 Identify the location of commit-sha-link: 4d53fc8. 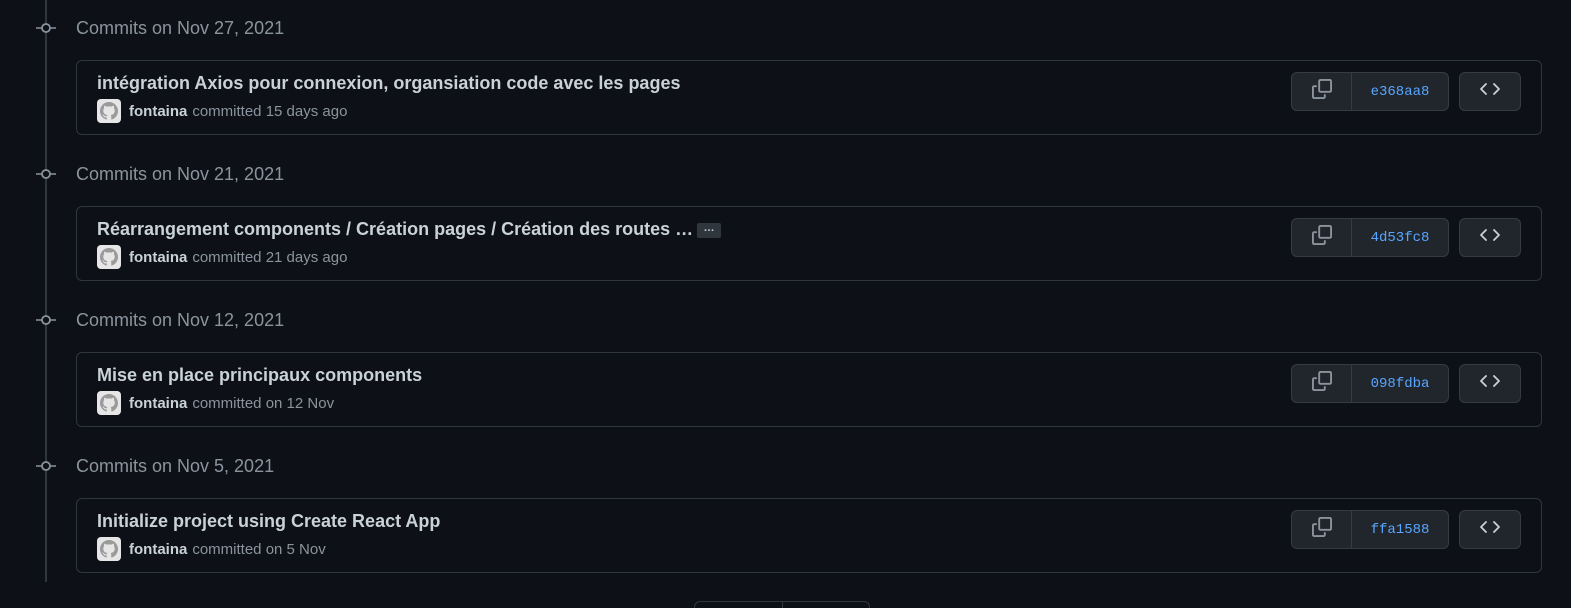
(1400, 237).